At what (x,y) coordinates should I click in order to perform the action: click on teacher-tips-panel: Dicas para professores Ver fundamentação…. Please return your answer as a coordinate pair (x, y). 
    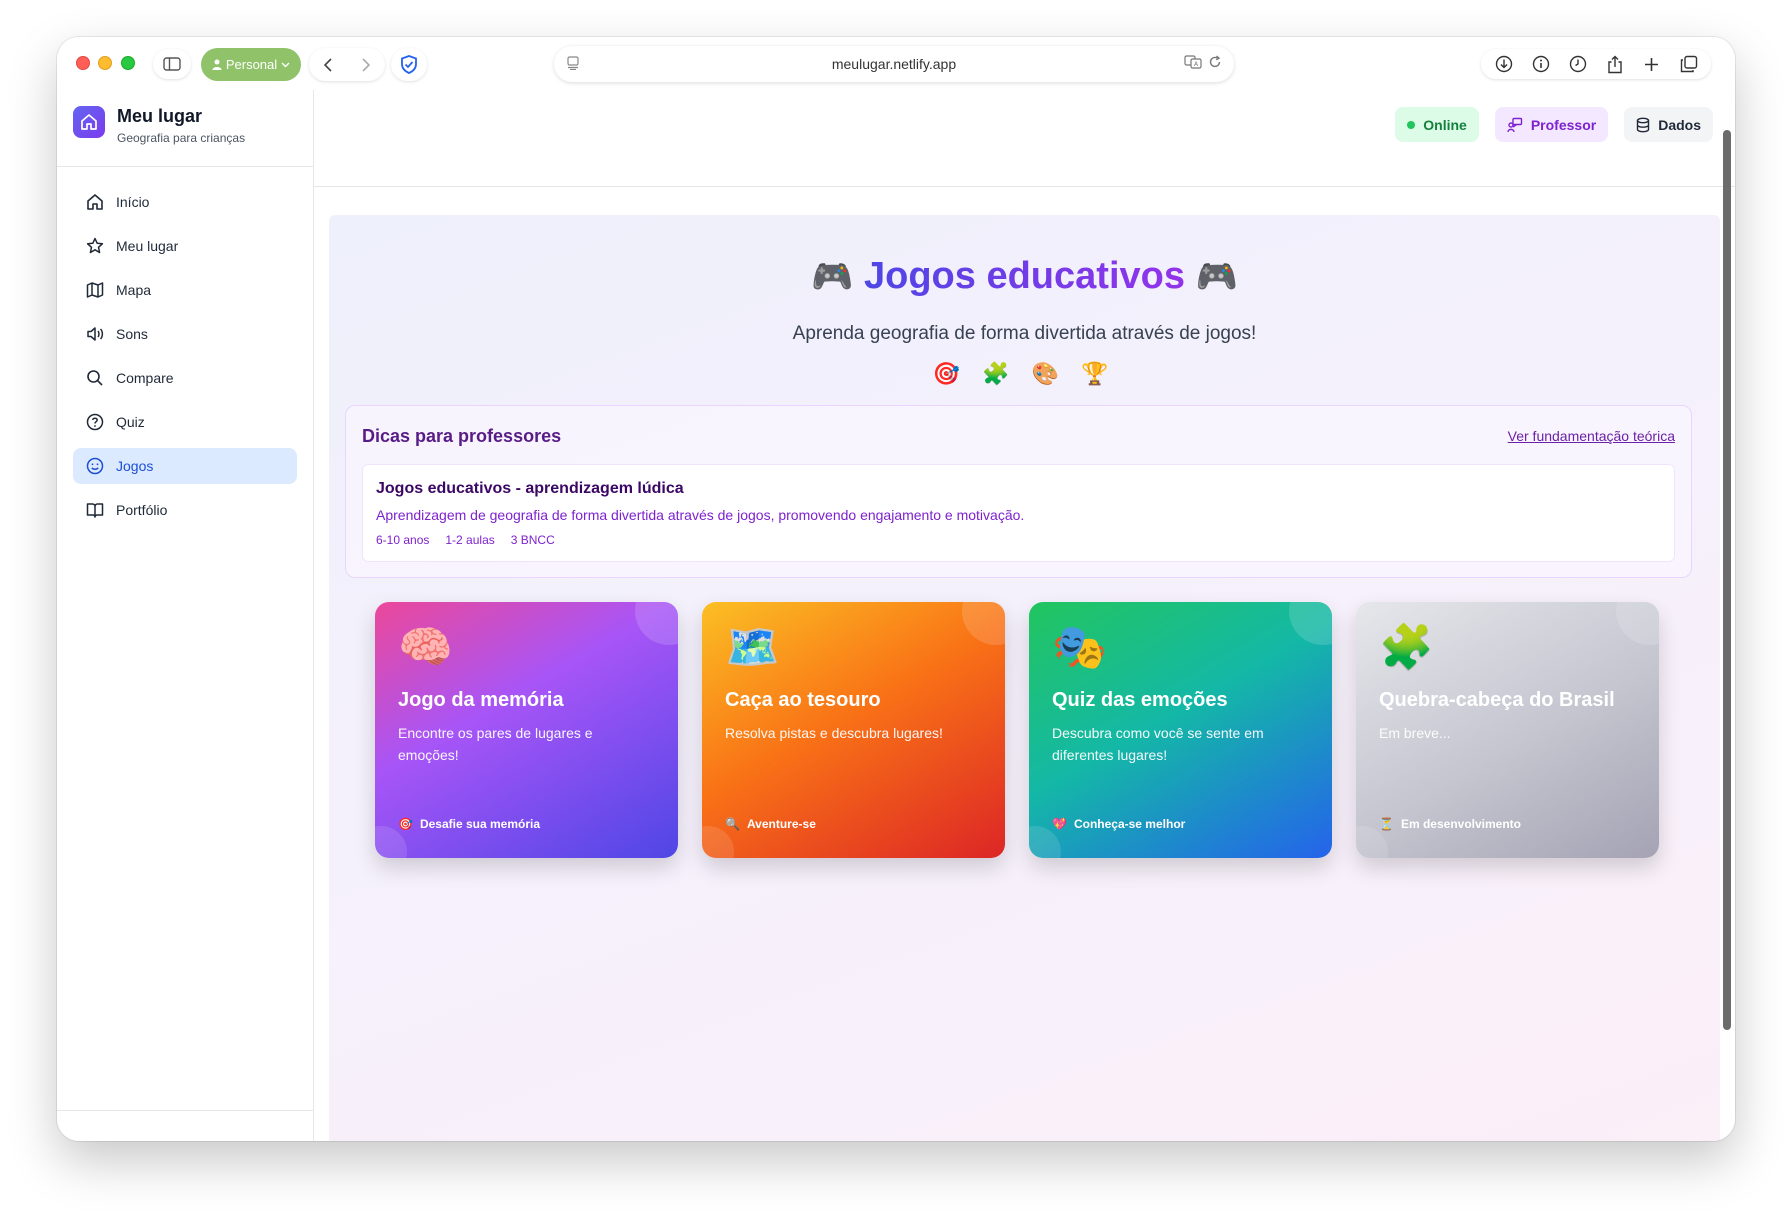
    Looking at the image, I should click on (1018, 491).